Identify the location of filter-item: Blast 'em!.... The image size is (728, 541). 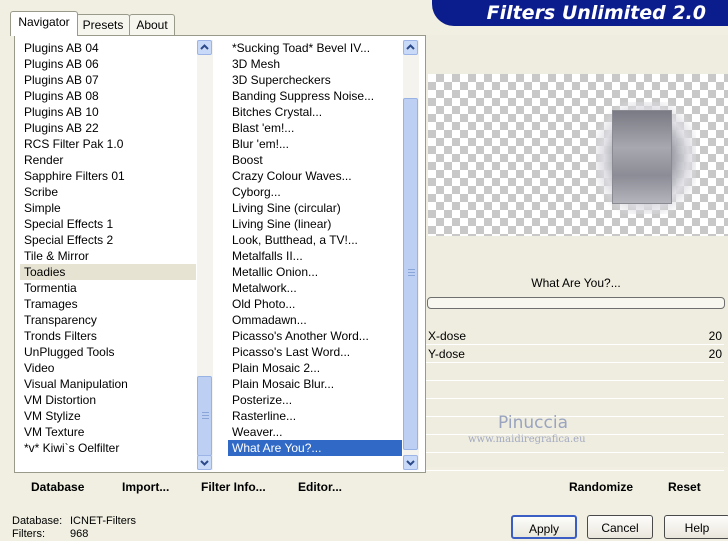
(315, 128).